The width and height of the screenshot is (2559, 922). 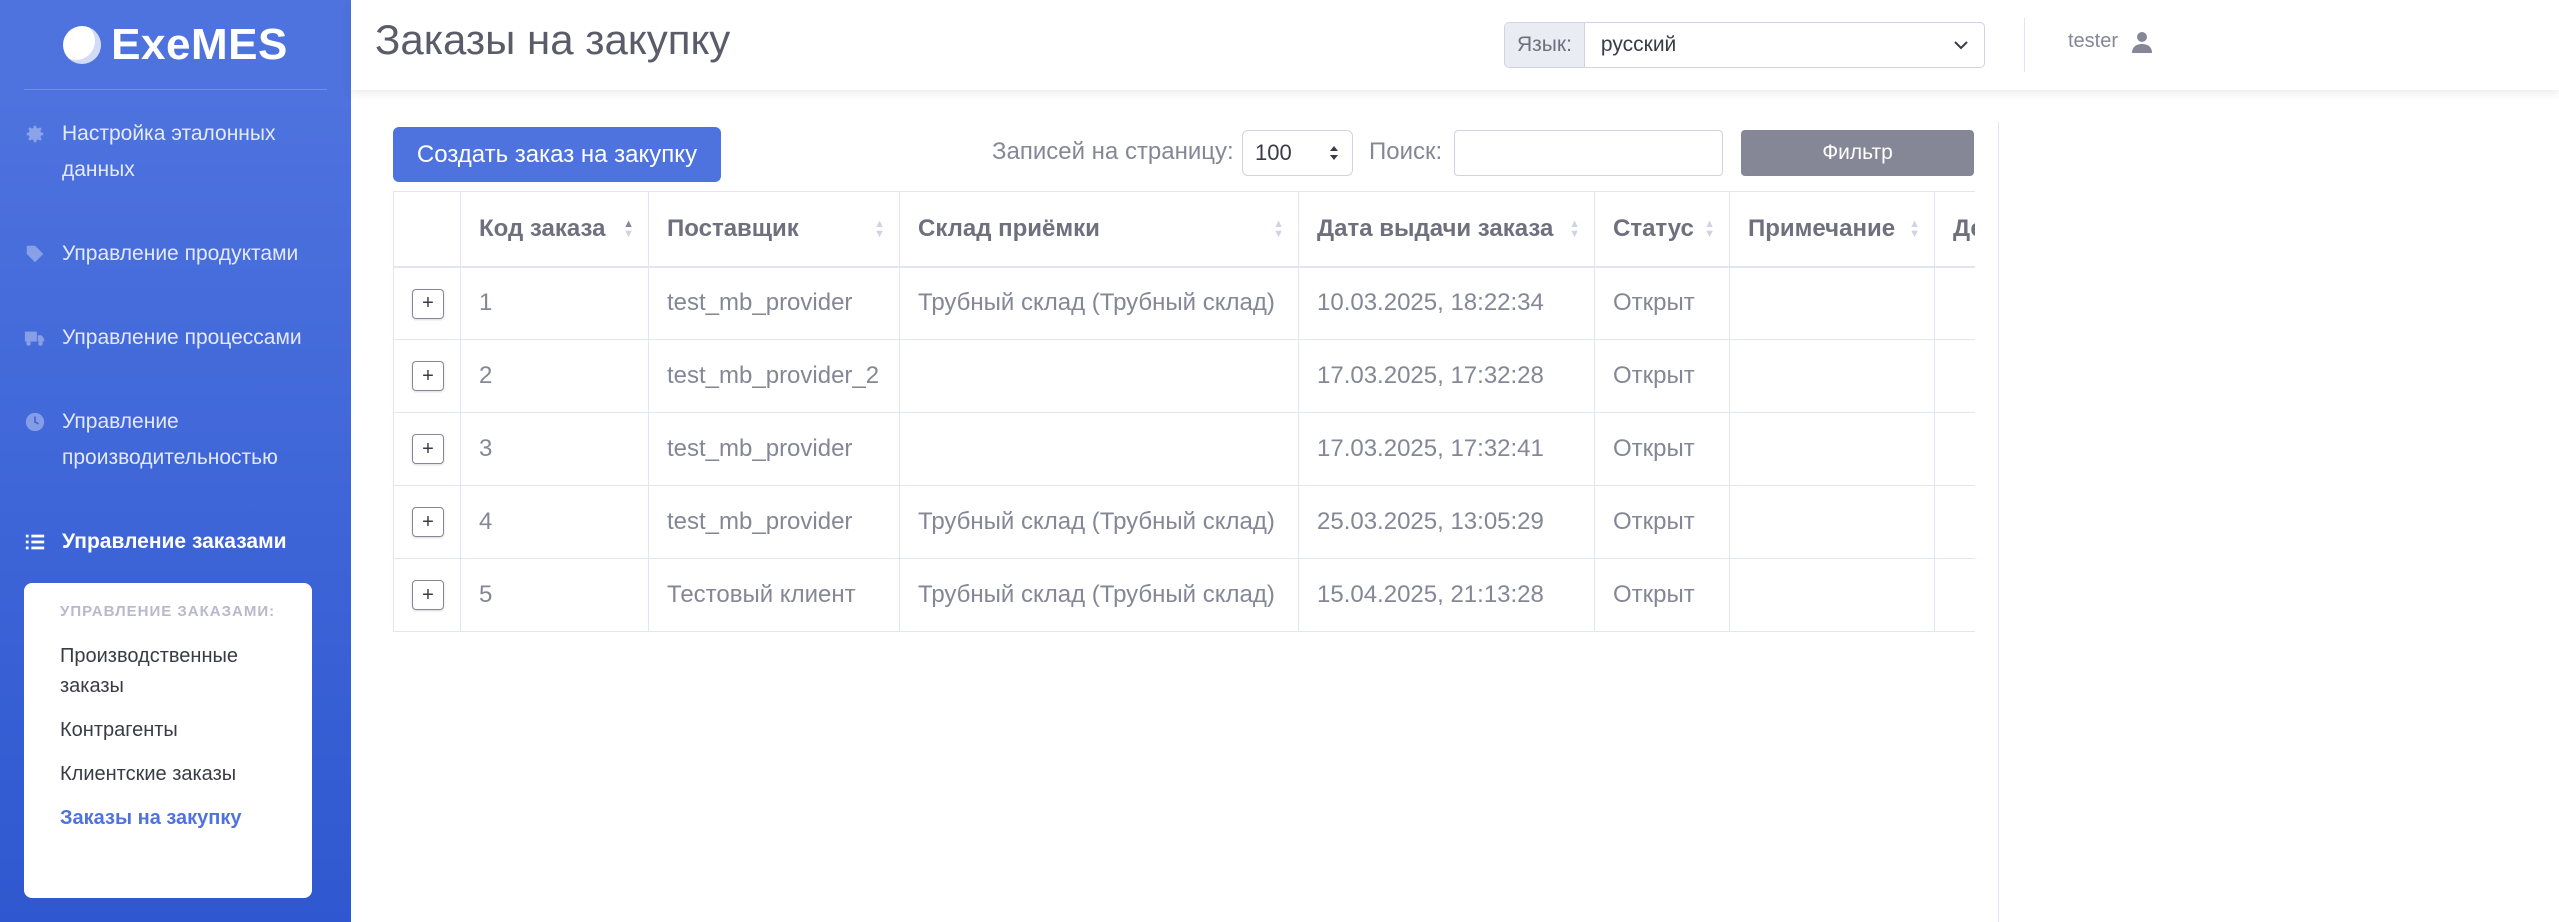 I want to click on language-select: Язык: русский, so click(x=1744, y=45).